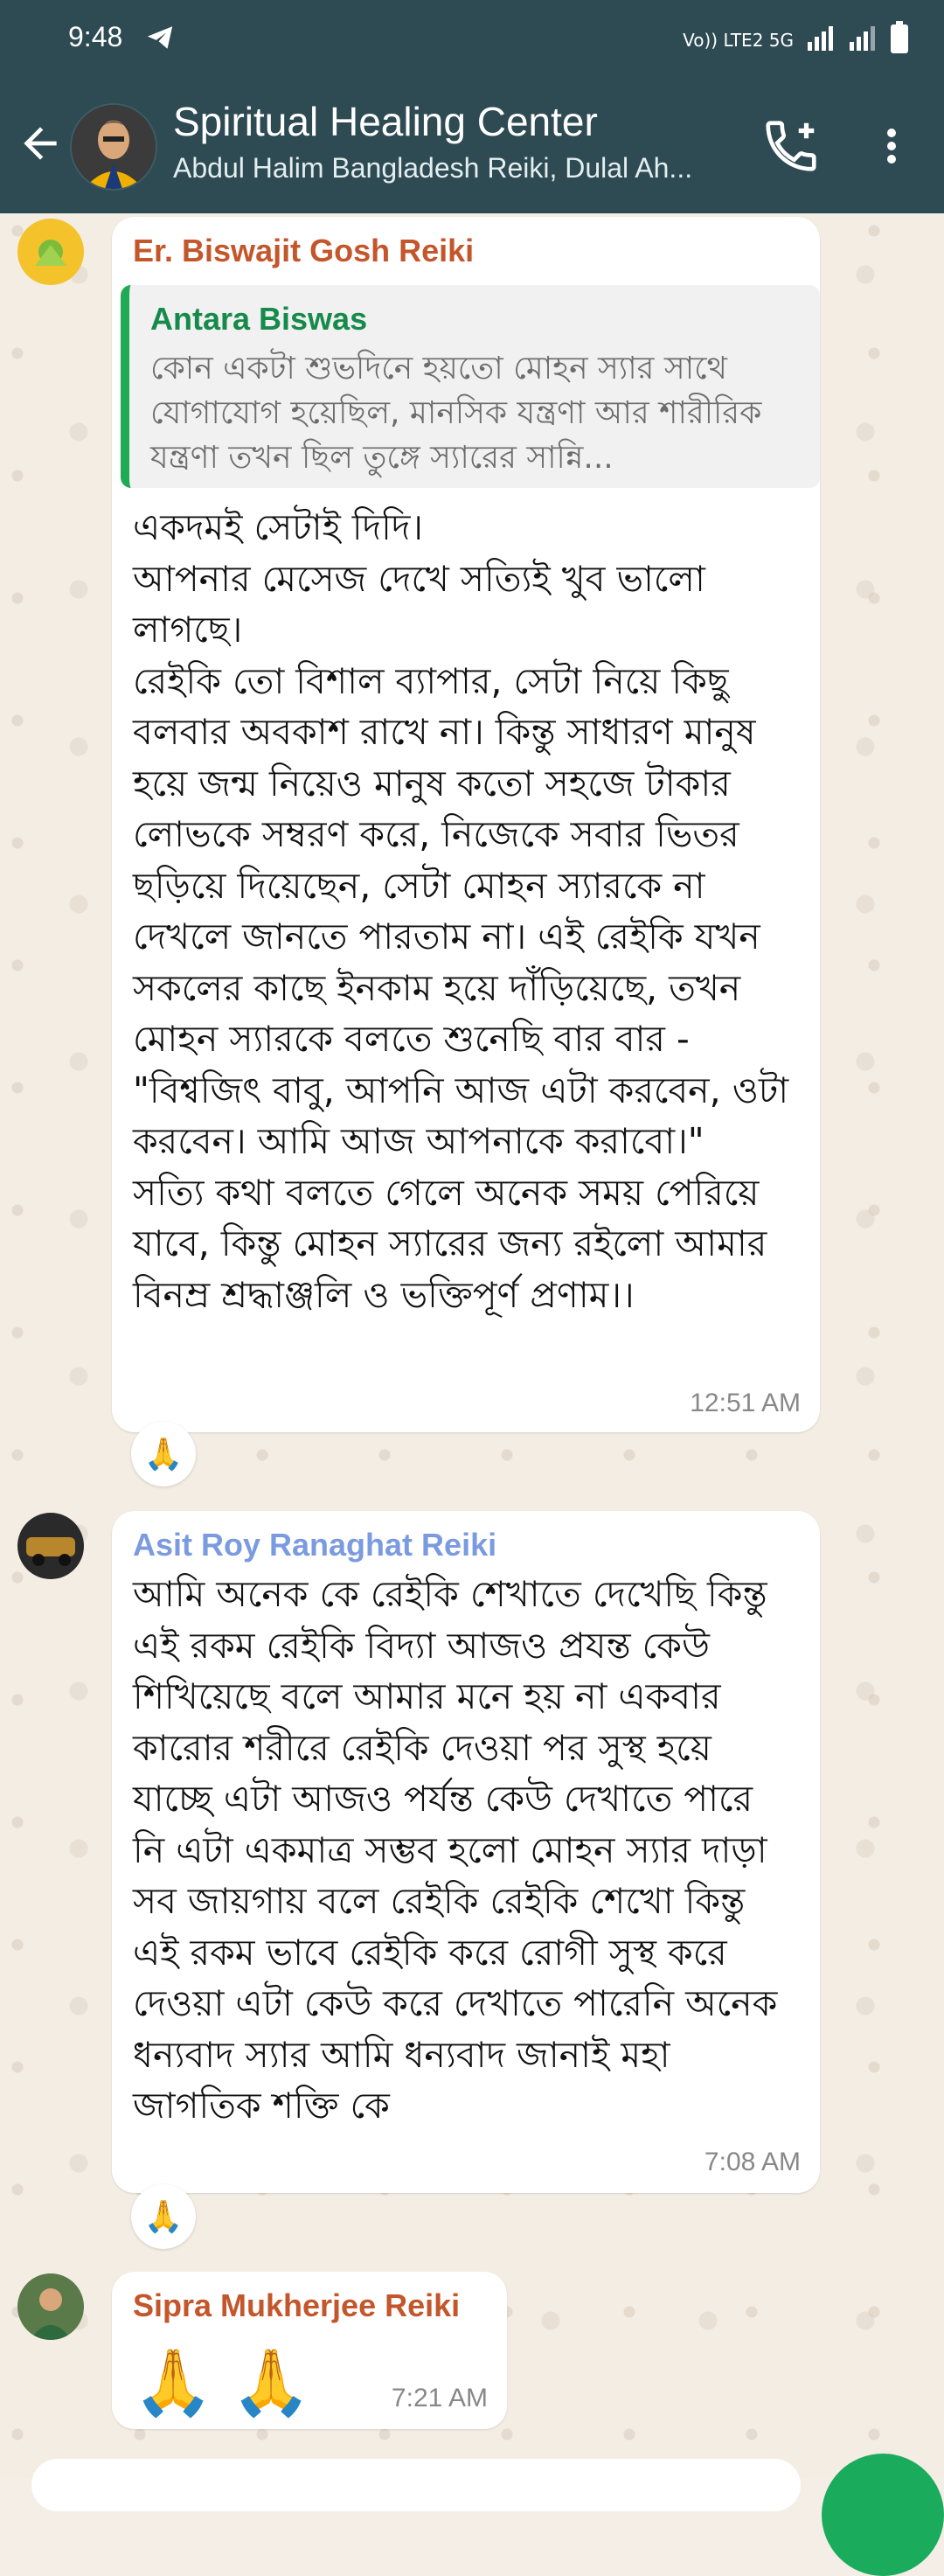 The height and width of the screenshot is (2576, 944). I want to click on message-input-peek, so click(416, 2485).